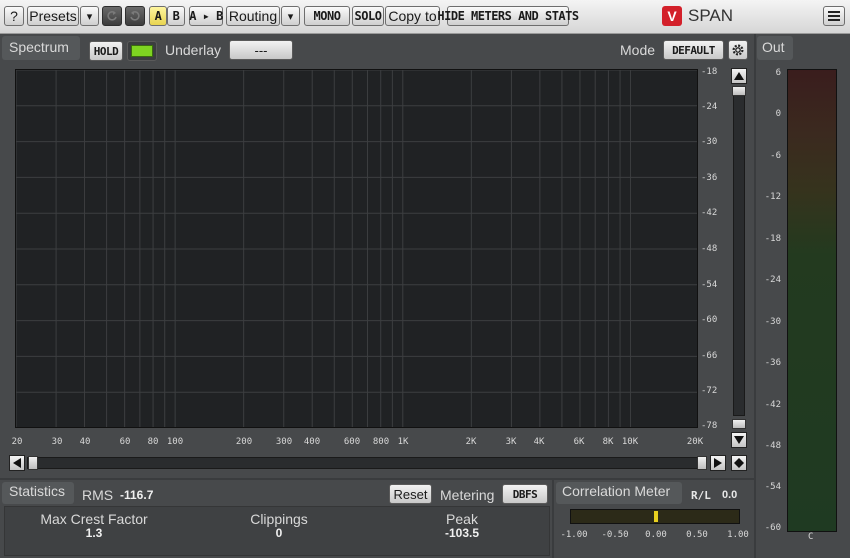 This screenshot has width=850, height=558. I want to click on db-tick: -60, so click(709, 320).